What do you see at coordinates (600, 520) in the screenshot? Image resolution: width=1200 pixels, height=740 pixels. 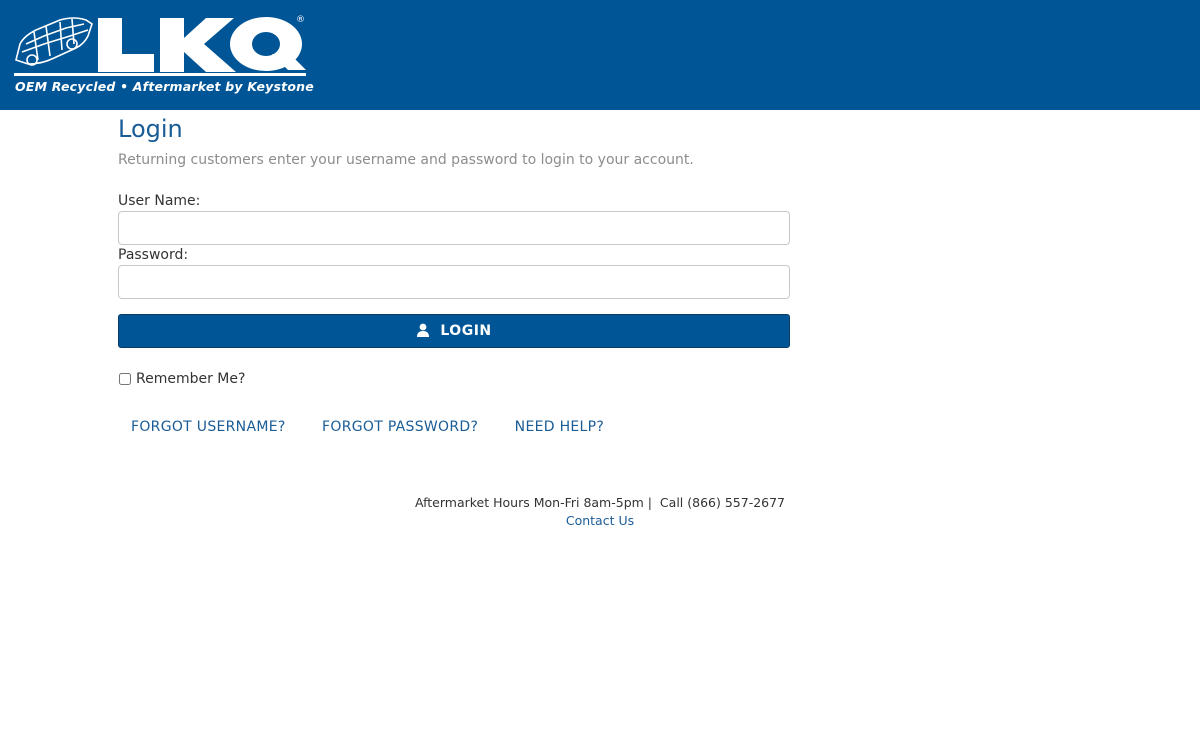 I see `contact-us-link: Contact Us` at bounding box center [600, 520].